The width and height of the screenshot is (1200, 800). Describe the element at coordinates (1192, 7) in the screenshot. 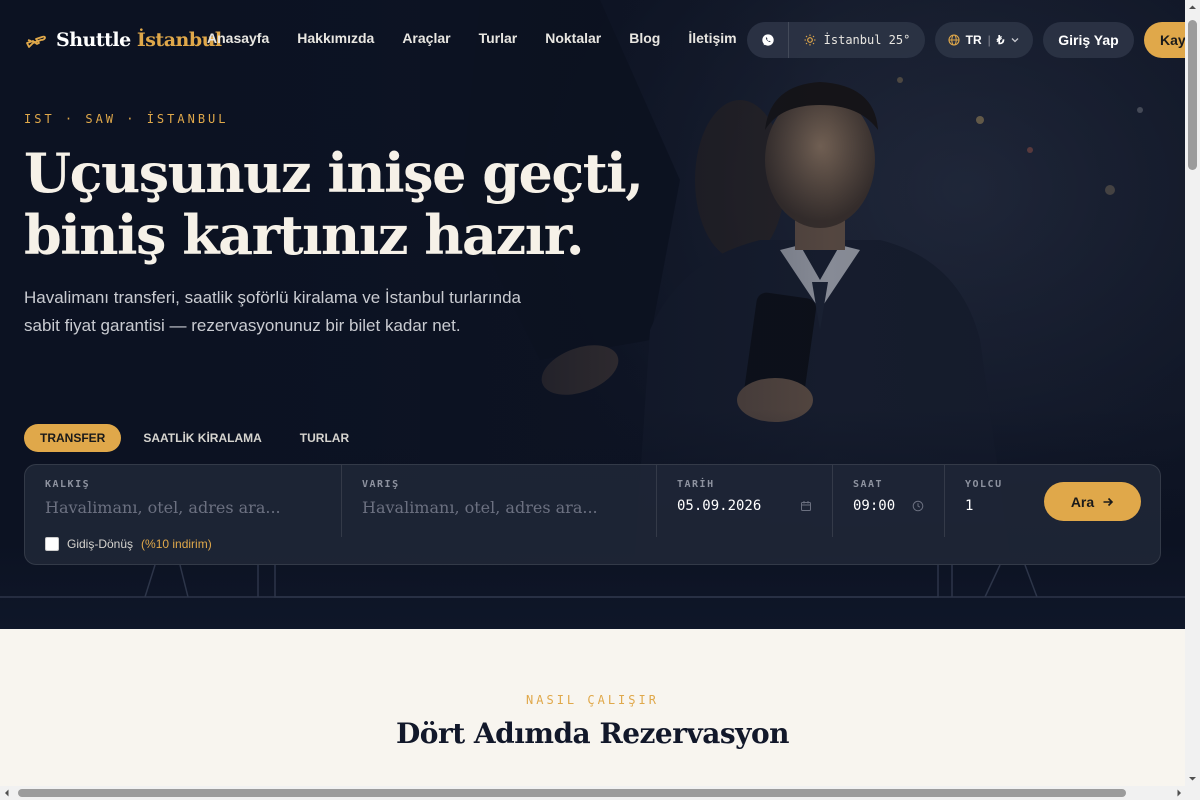

I see `scroll-up-icon` at that location.